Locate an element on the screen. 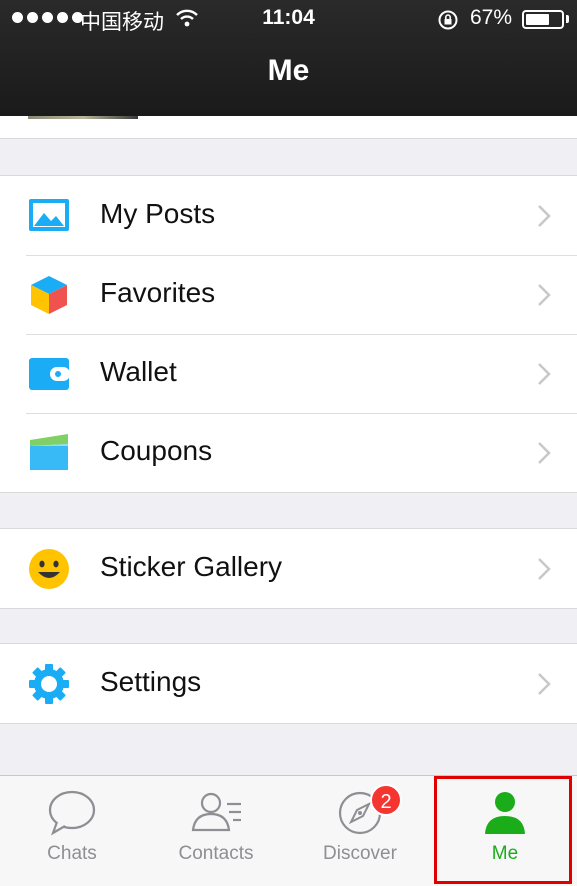 Image resolution: width=577 pixels, height=886 pixels. menu-item-wallet: Wallet is located at coordinates (288, 373).